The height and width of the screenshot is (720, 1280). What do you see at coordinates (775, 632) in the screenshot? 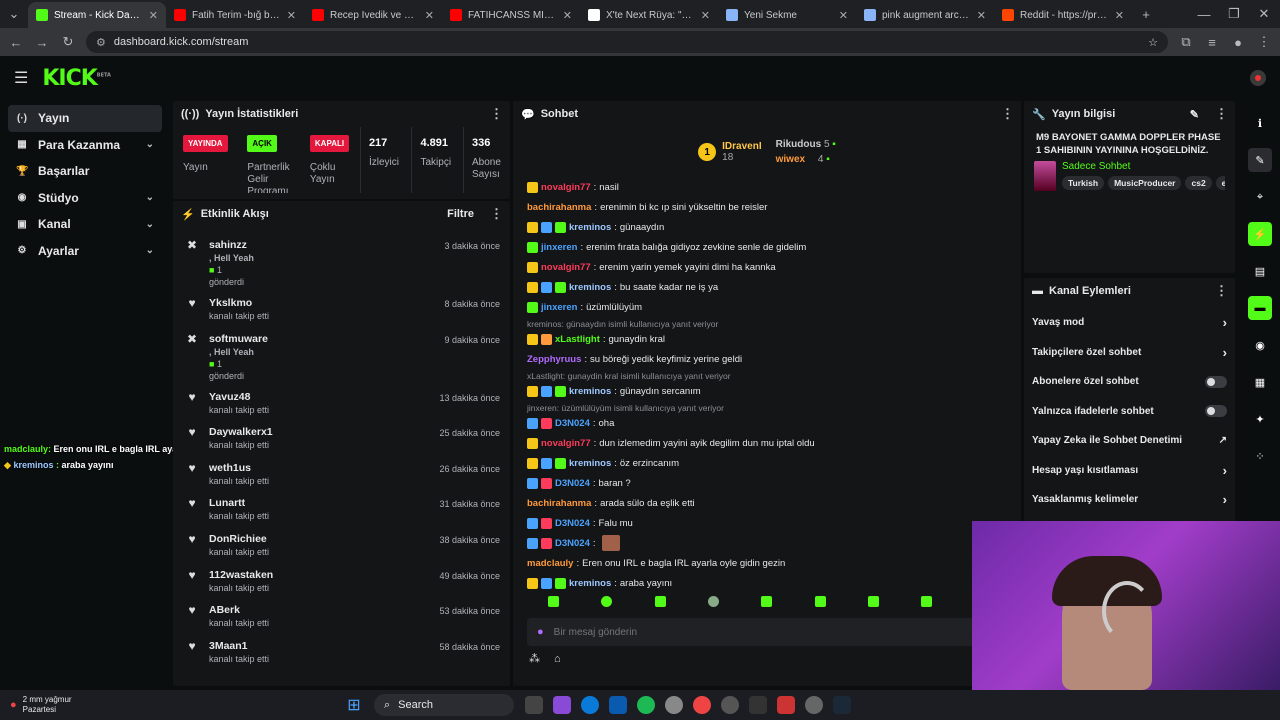
I see `chat-message-input` at bounding box center [775, 632].